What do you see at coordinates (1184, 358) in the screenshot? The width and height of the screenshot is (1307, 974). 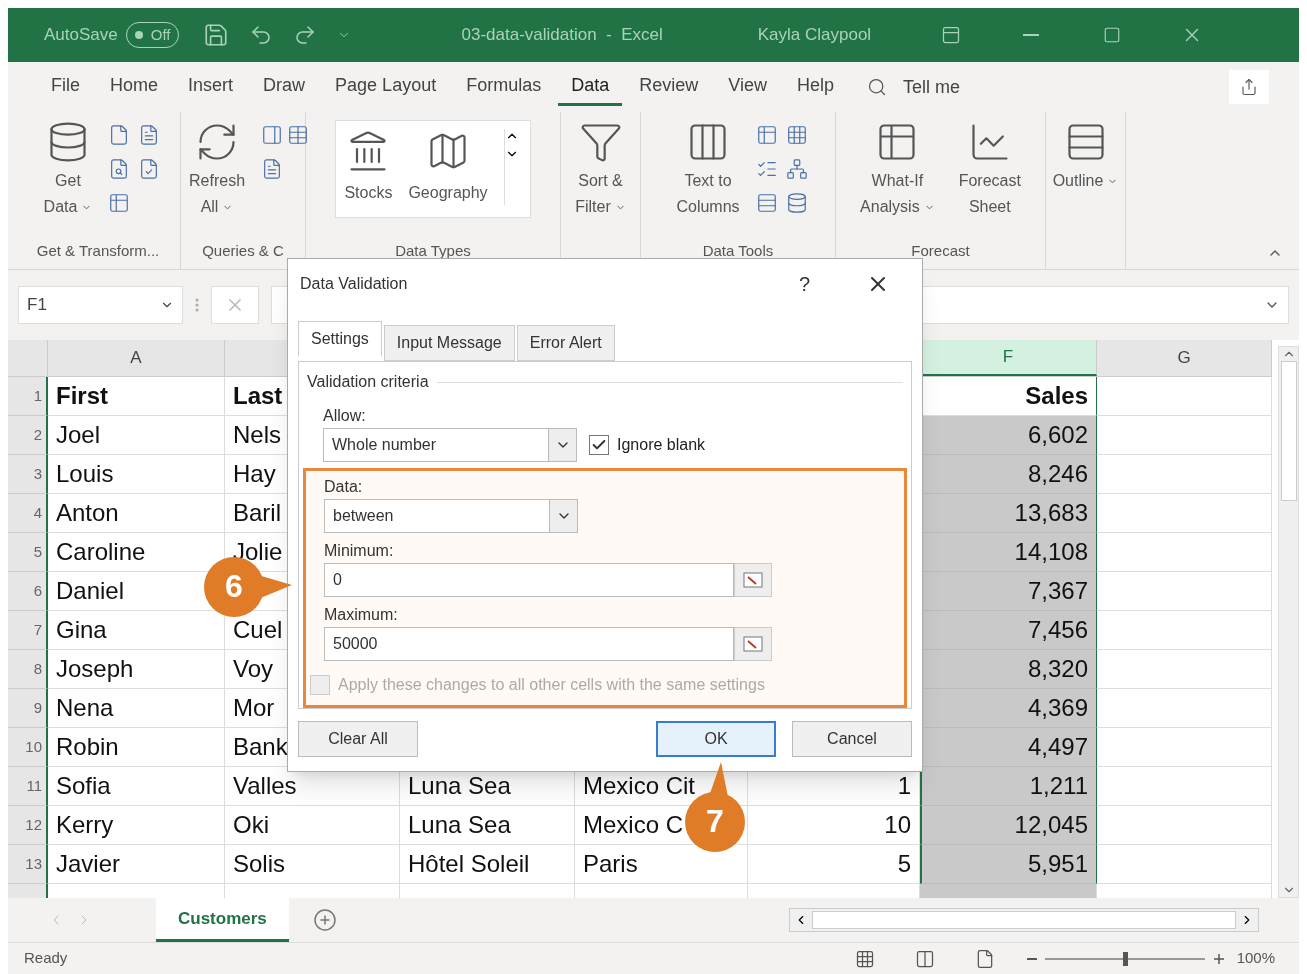 I see `column-header: G` at bounding box center [1184, 358].